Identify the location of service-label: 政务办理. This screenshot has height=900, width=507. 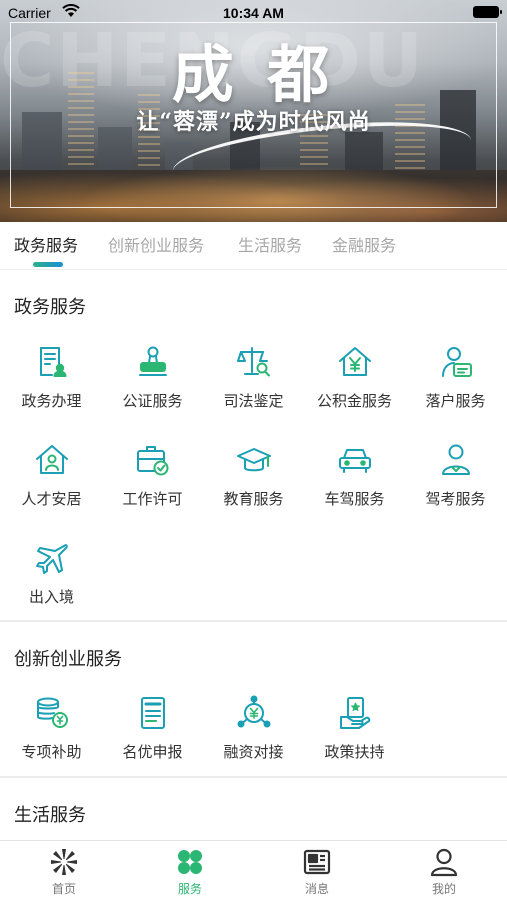
(51, 401).